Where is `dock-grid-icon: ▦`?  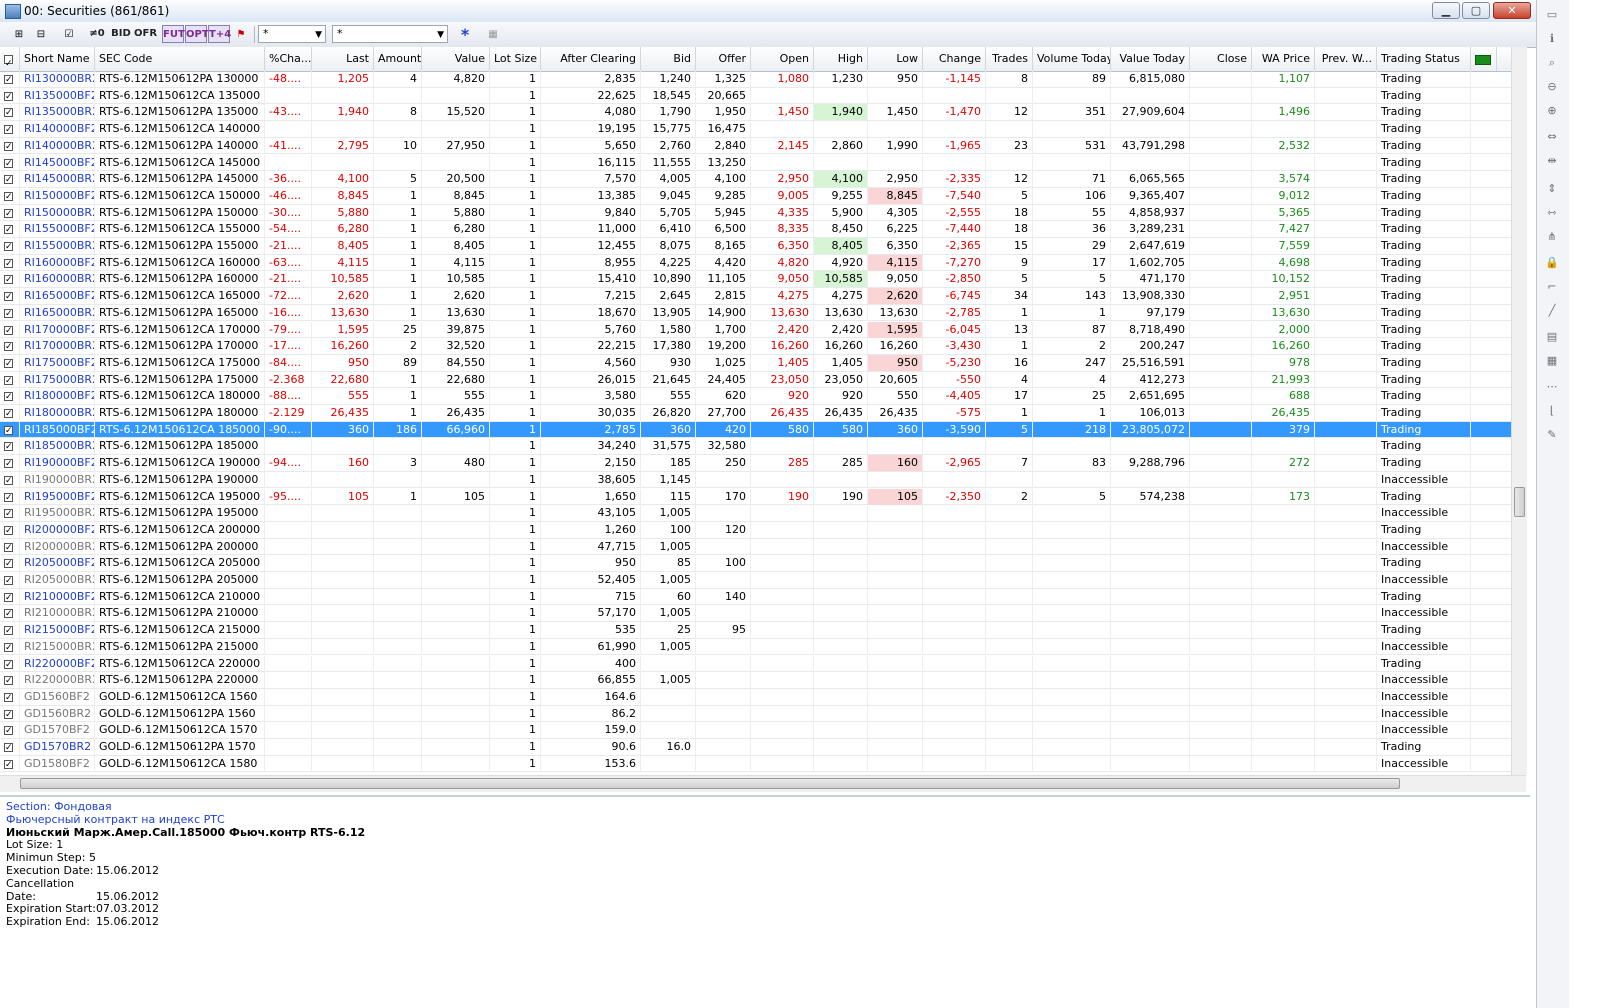 dock-grid-icon: ▦ is located at coordinates (1552, 361).